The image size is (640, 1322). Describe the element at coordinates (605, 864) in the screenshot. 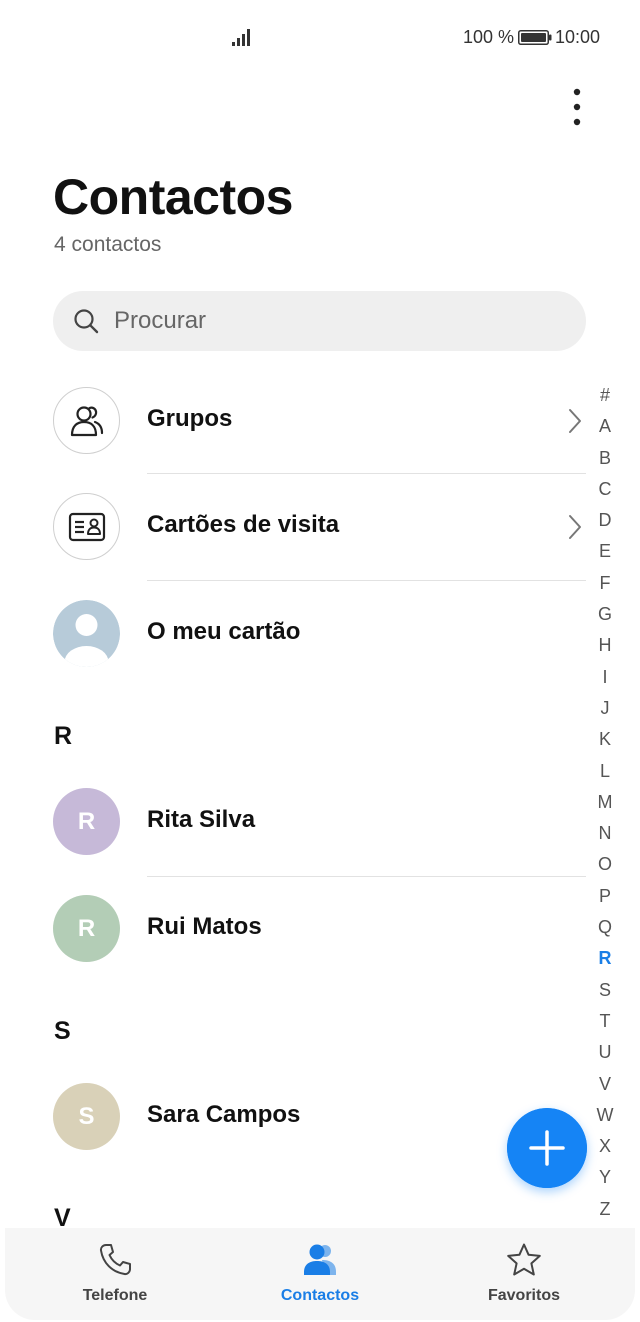

I see `alphabet-index-letter: O` at that location.